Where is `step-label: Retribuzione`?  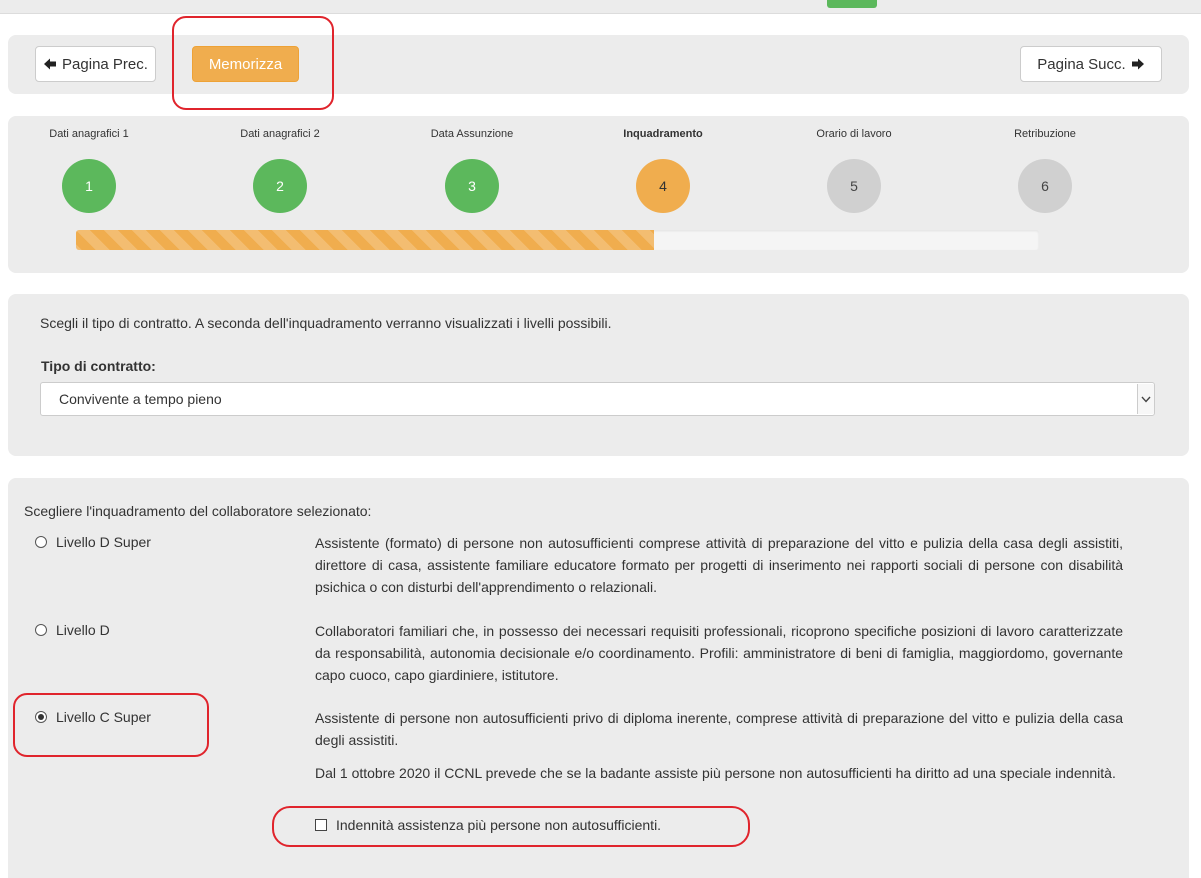
step-label: Retribuzione is located at coordinates (1045, 134).